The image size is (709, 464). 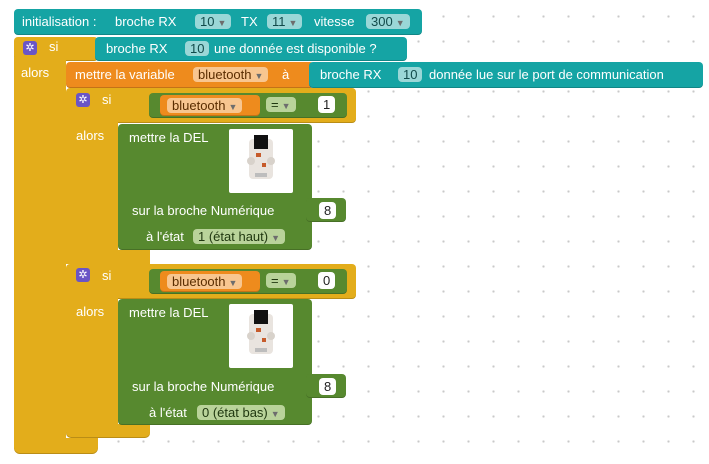 What do you see at coordinates (327, 104) in the screenshot?
I see `if1-value: 1` at bounding box center [327, 104].